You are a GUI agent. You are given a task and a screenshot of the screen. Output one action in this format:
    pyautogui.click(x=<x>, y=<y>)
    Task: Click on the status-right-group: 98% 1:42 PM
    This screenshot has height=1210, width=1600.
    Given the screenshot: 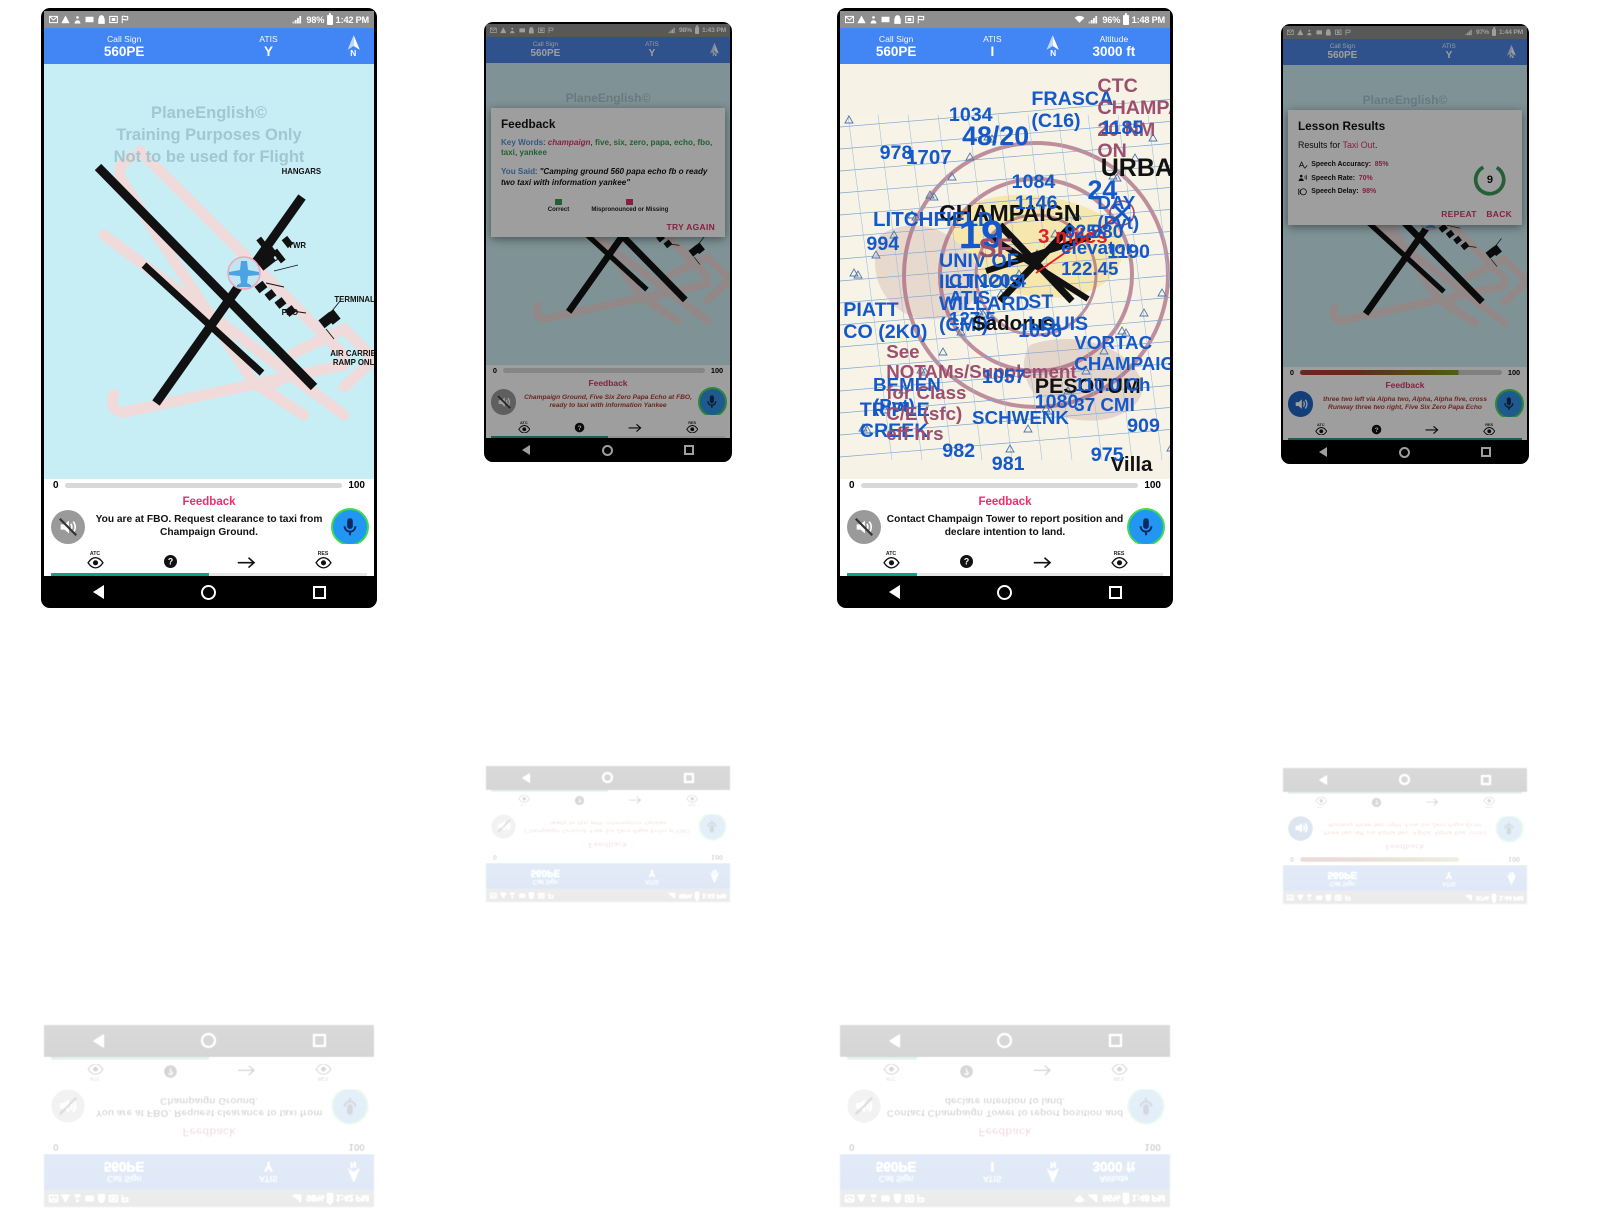 What is the action you would take?
    pyautogui.click(x=330, y=19)
    